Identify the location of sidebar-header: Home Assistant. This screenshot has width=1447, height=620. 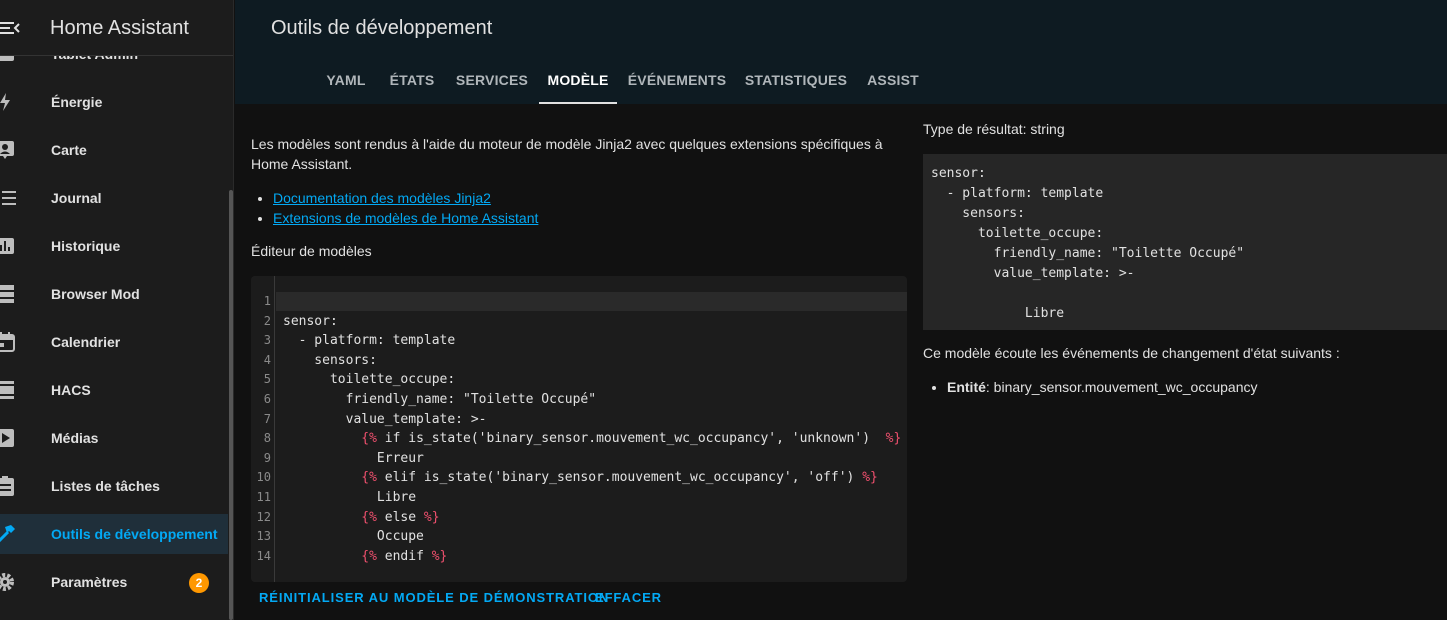
(116, 28).